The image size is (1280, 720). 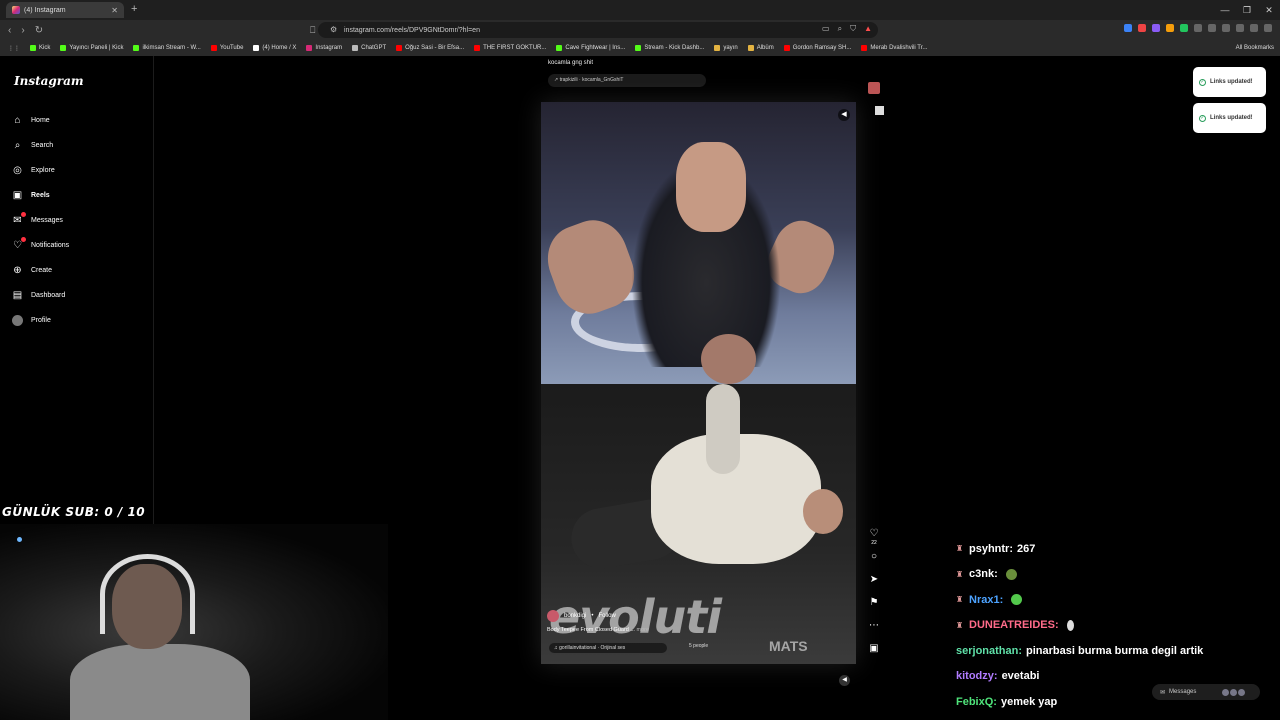 I want to click on chat-username: psyhntr:, so click(x=991, y=548).